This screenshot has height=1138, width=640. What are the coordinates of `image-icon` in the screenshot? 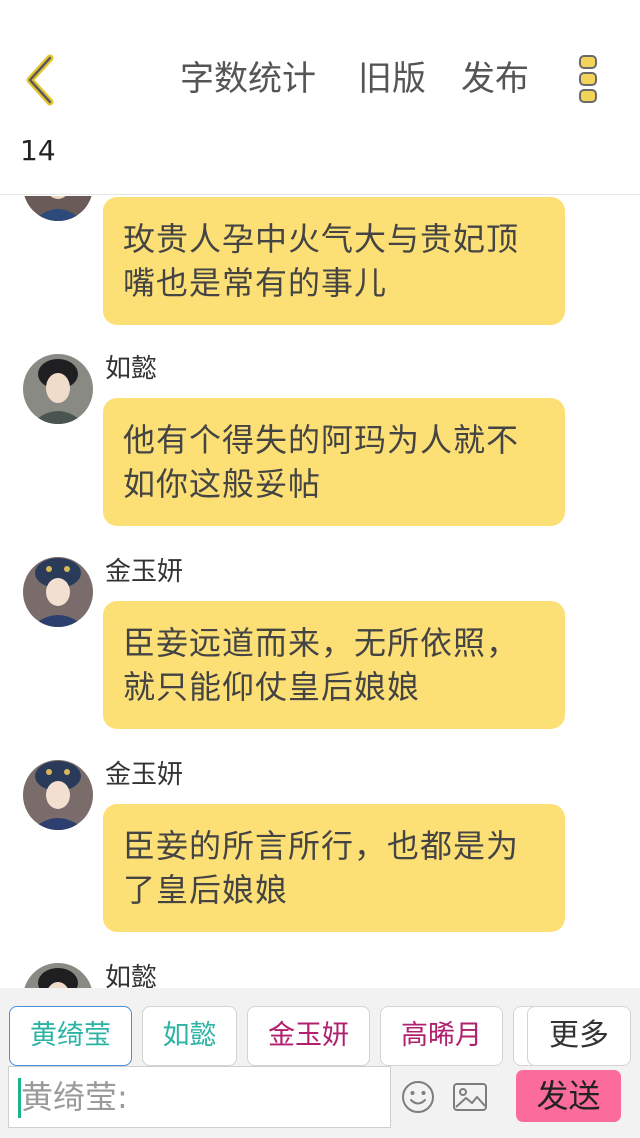 It's located at (470, 1097).